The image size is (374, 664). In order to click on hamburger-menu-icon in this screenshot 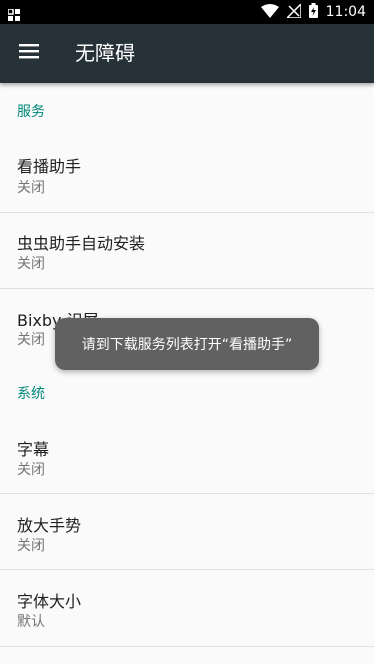, I will do `click(29, 53)`.